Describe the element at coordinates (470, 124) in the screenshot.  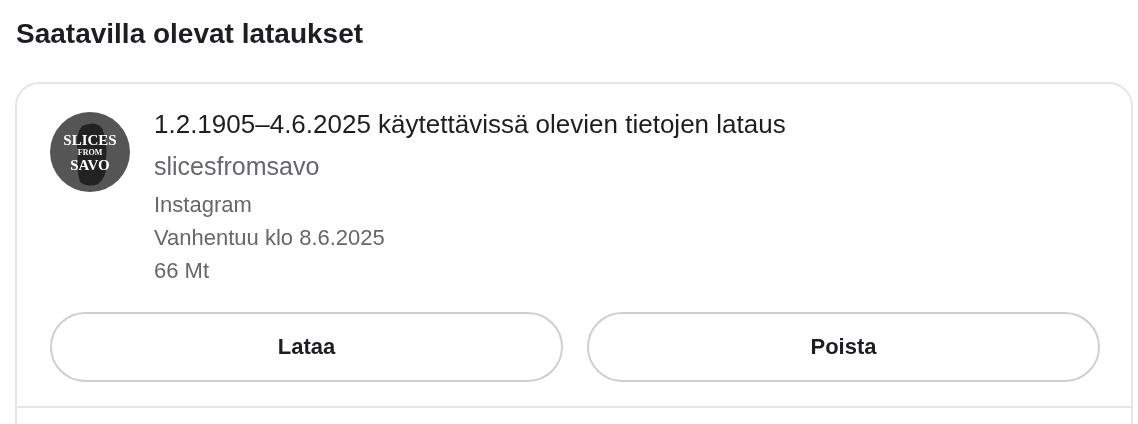
I see `download-title: 1.2.1905–4.6.2025 käytettävissä olevien tietojen lataus` at that location.